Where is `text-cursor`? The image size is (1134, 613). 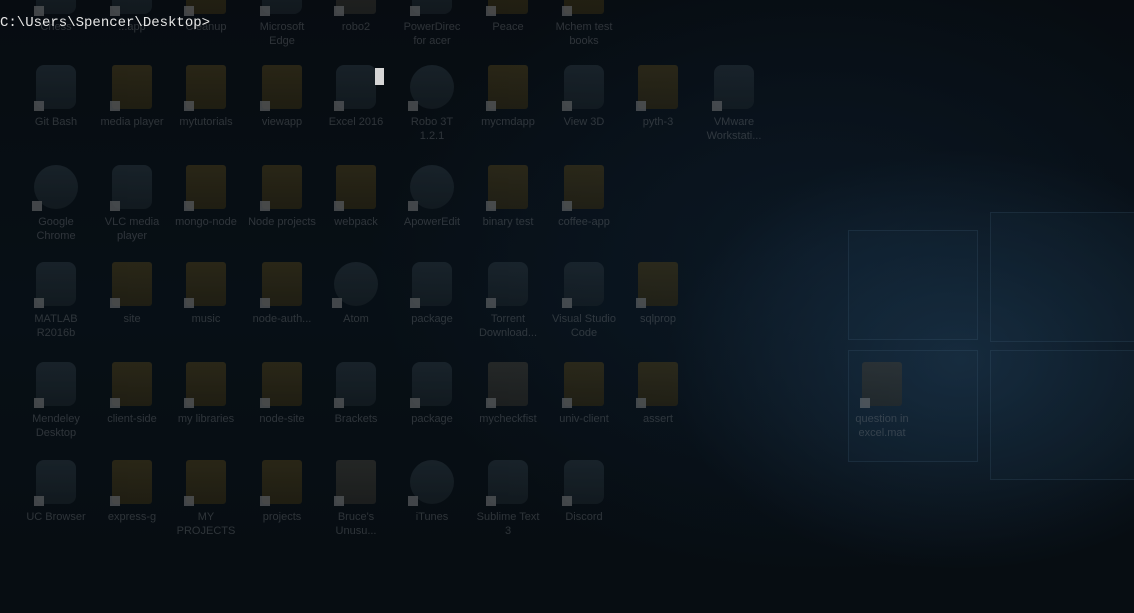
text-cursor is located at coordinates (379, 76).